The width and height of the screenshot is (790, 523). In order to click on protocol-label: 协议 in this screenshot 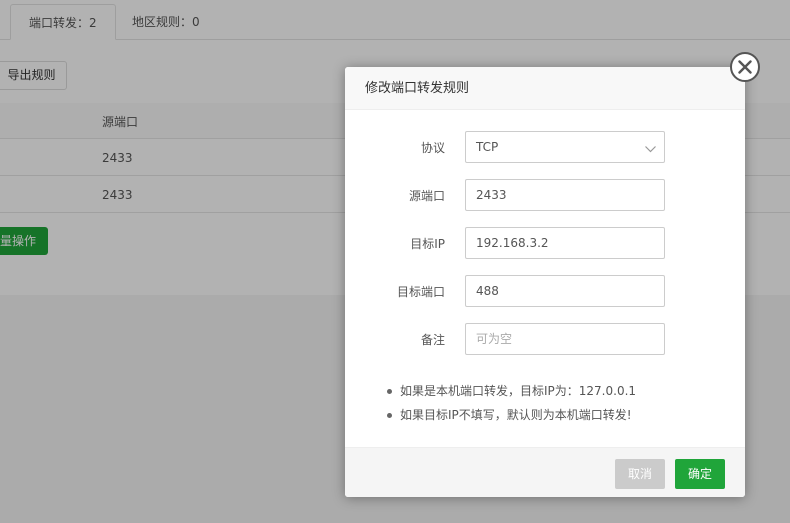, I will do `click(432, 148)`.